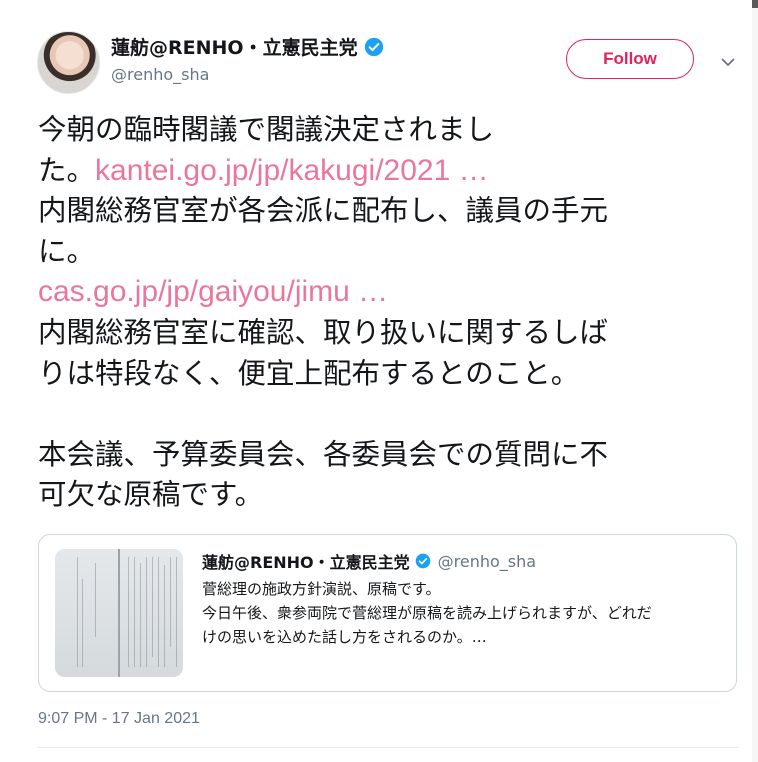  What do you see at coordinates (309, 373) in the screenshot?
I see `tweet-text-line: りは特段なく、便宜上配布するとのこと。` at bounding box center [309, 373].